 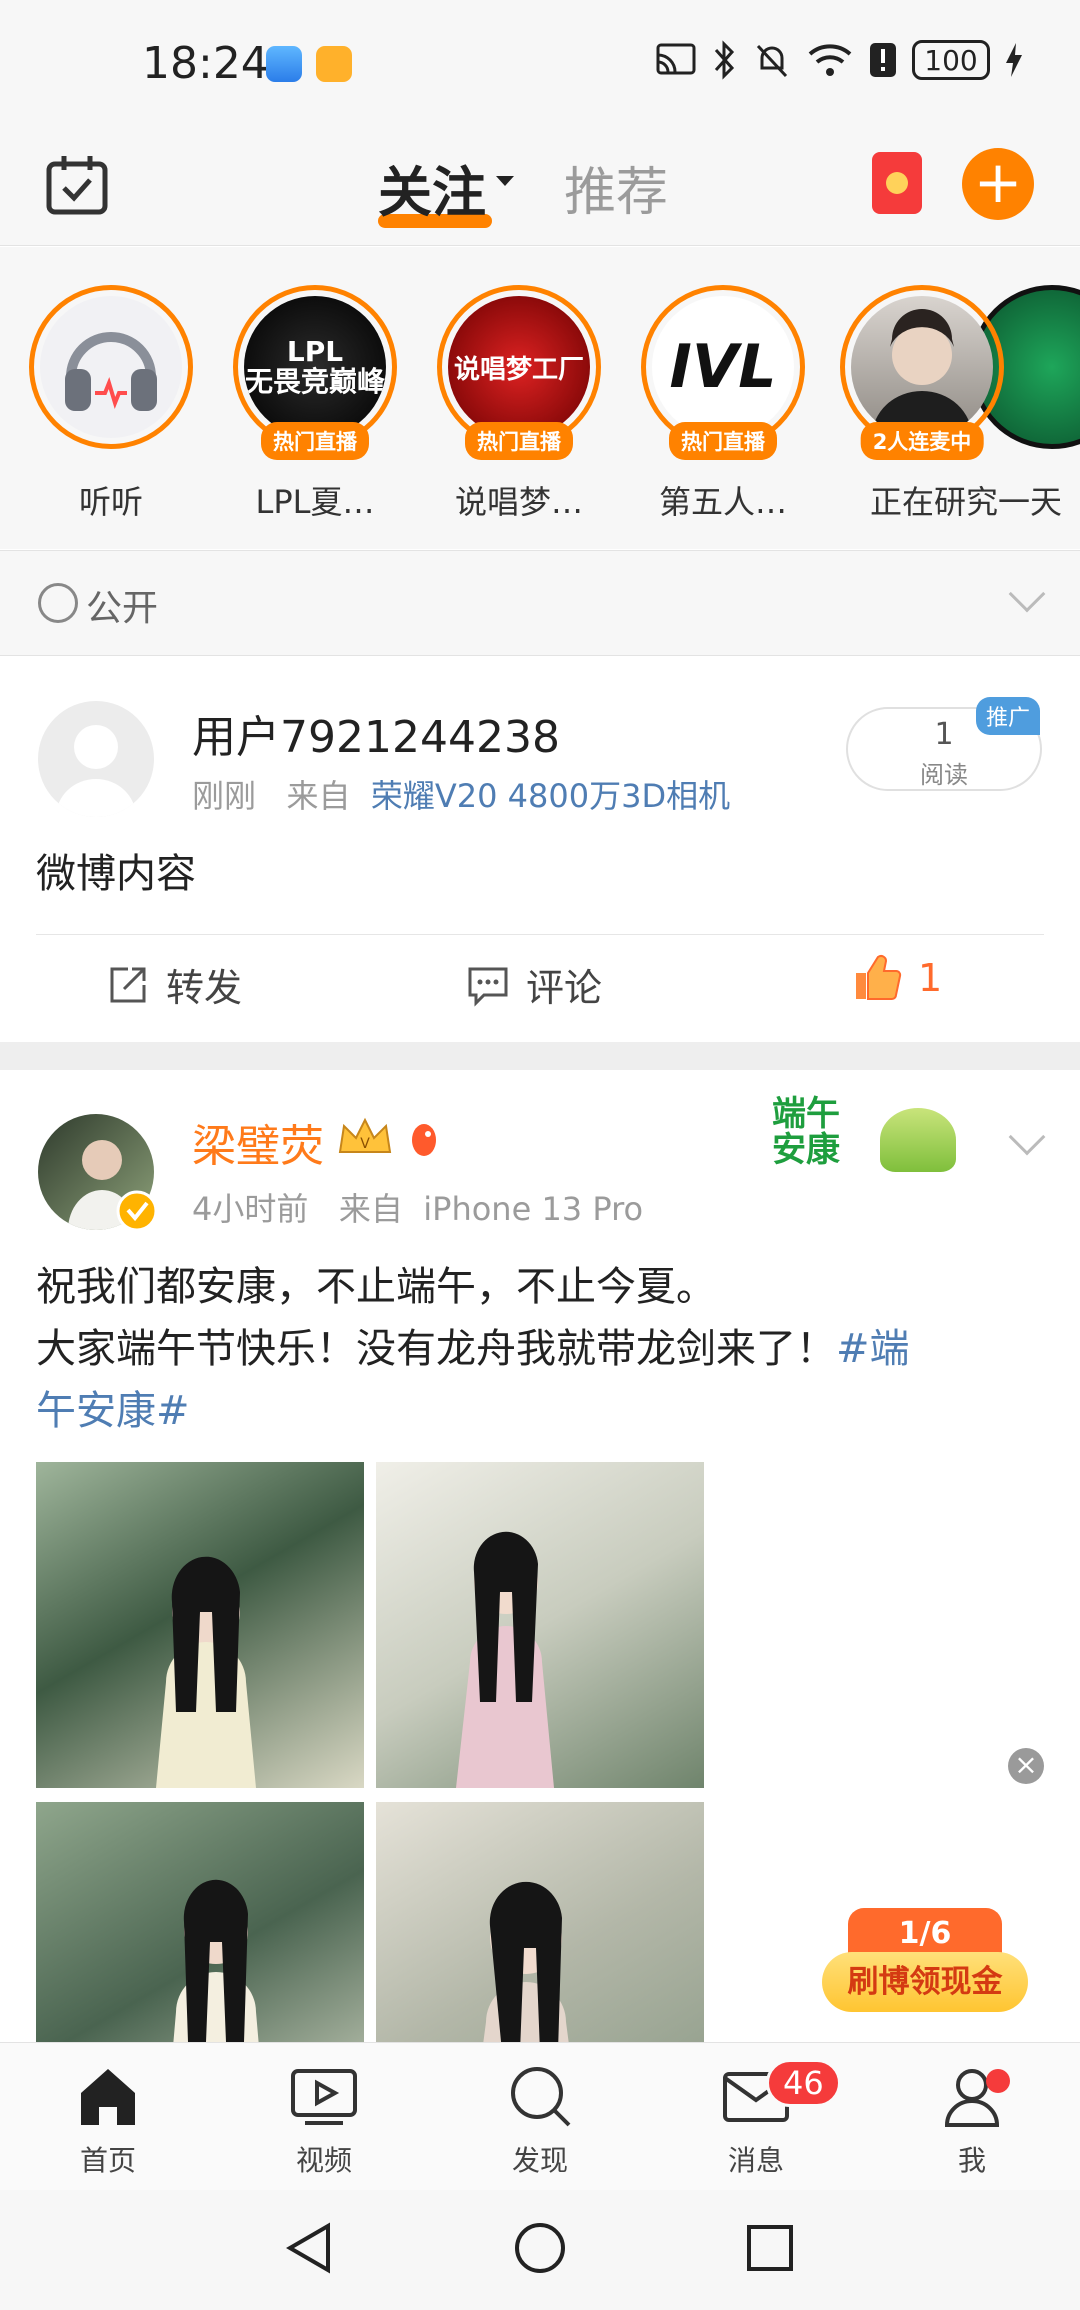 I want to click on story-item: 2人连麦中 正在研究一天, so click(x=960, y=404).